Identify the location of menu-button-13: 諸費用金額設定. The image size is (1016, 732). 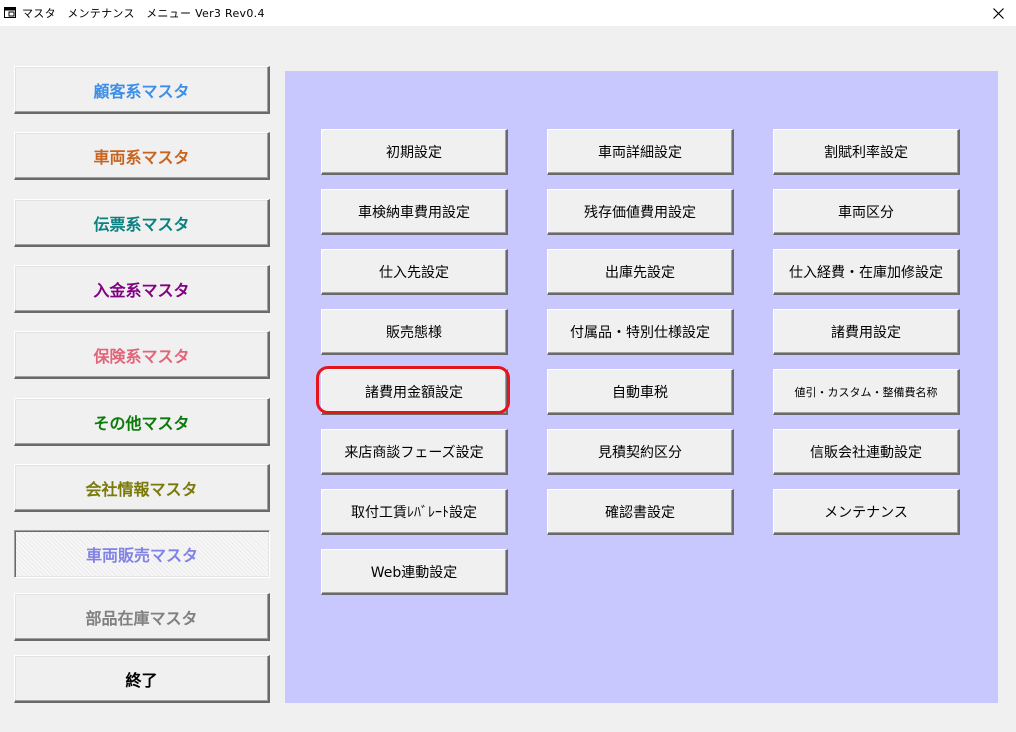
(414, 392).